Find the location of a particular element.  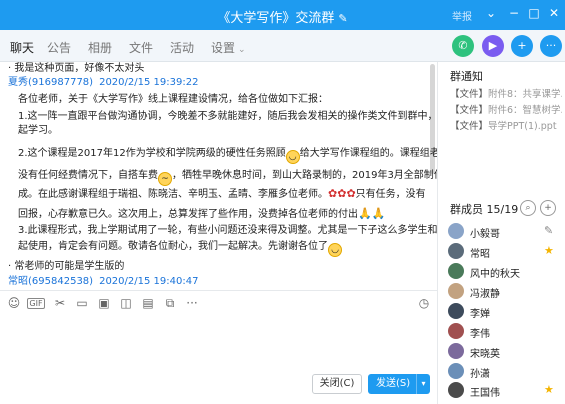

input-toolbar: ☺ GIF ✂ ▭ ▣ ◫ ▤ ⧉ ··· ◷ is located at coordinates (218, 302).